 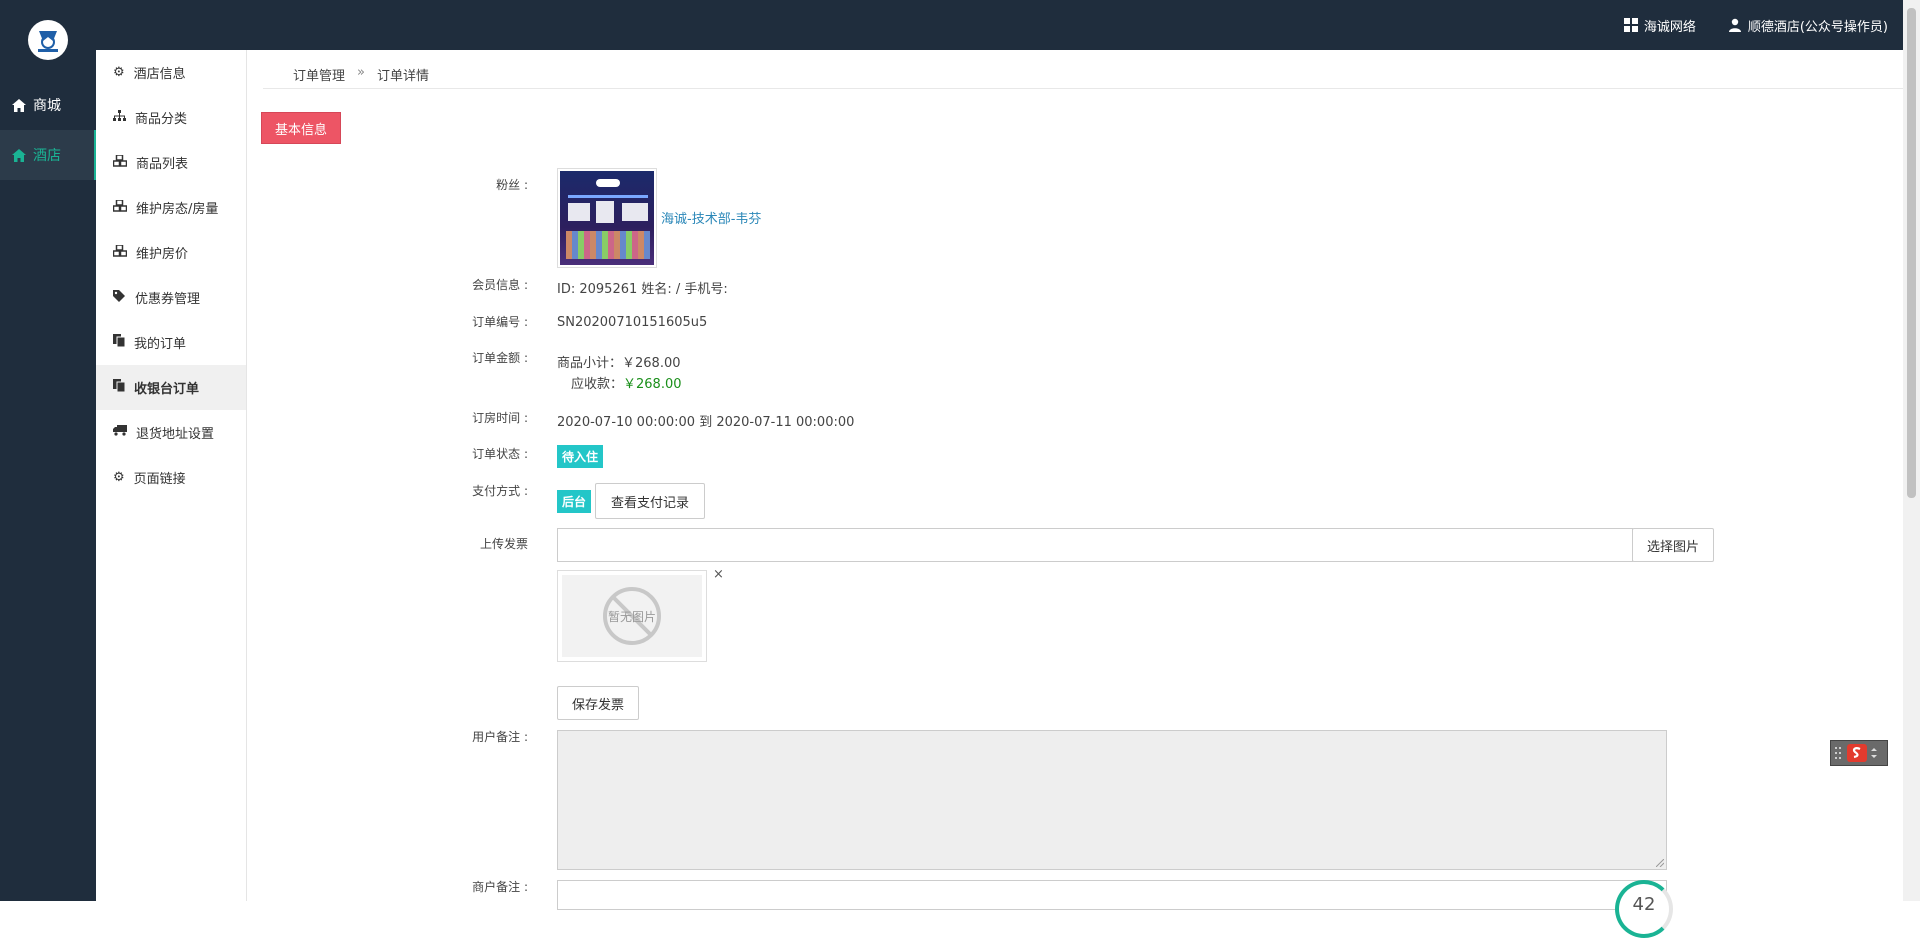 What do you see at coordinates (500, 887) in the screenshot?
I see `merchant-note-label: 商户备注 :` at bounding box center [500, 887].